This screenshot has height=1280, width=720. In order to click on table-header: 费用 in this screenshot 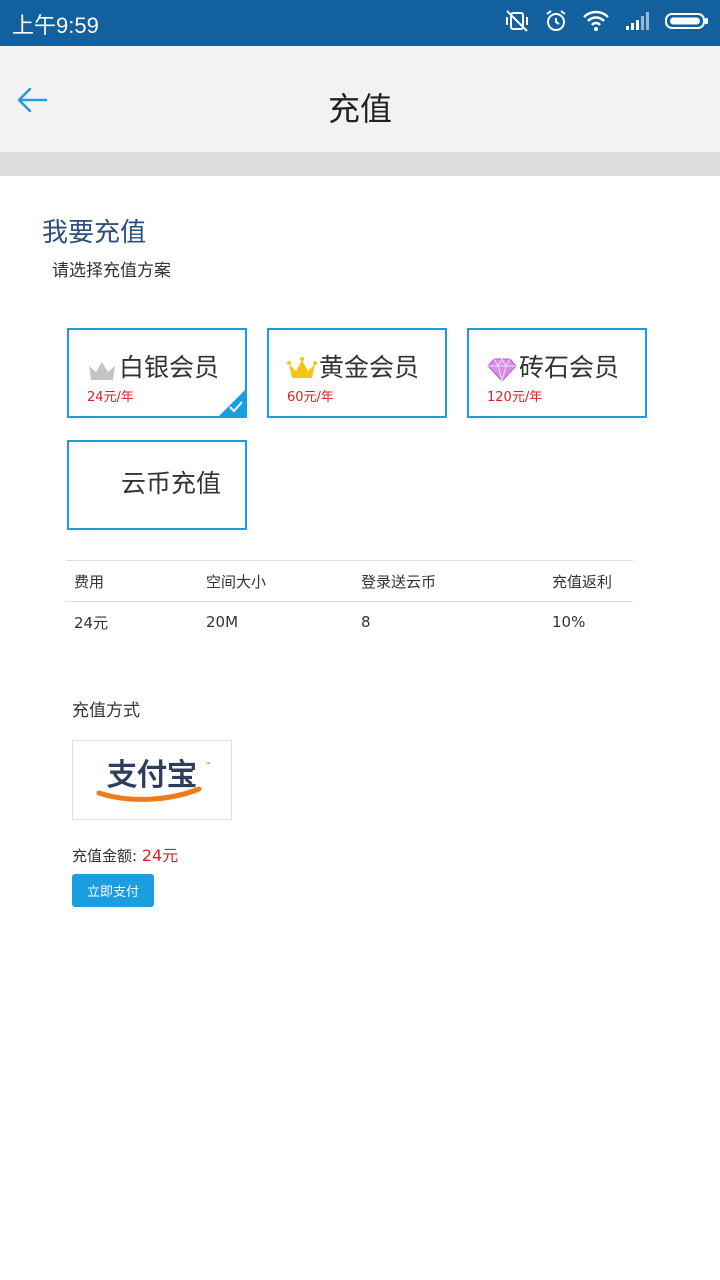, I will do `click(132, 581)`.